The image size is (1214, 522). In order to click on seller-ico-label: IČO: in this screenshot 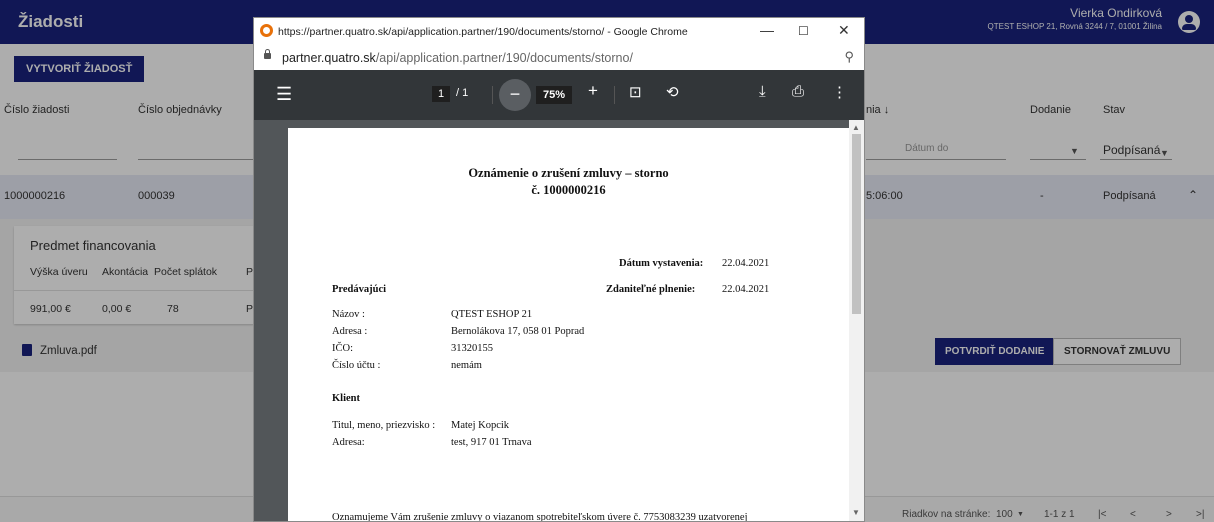, I will do `click(342, 348)`.